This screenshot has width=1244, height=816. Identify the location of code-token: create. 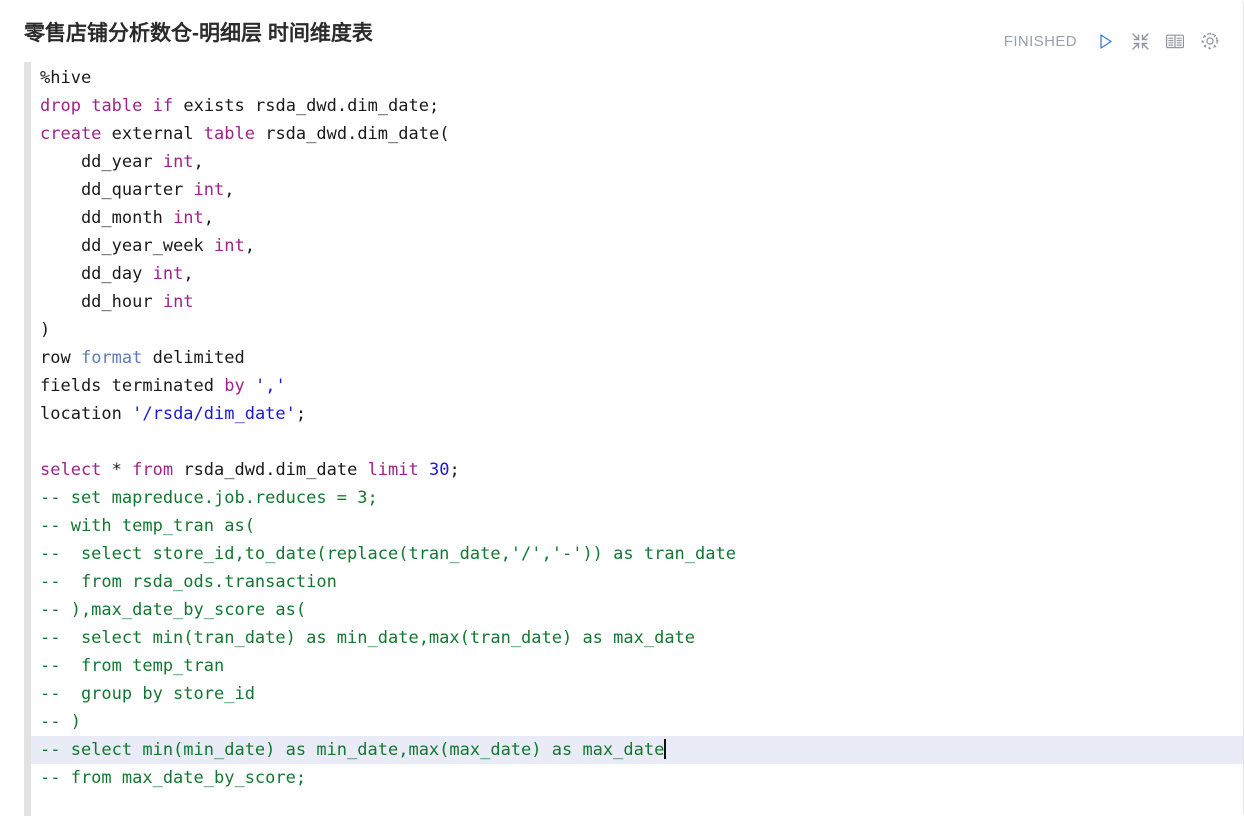
(71, 134).